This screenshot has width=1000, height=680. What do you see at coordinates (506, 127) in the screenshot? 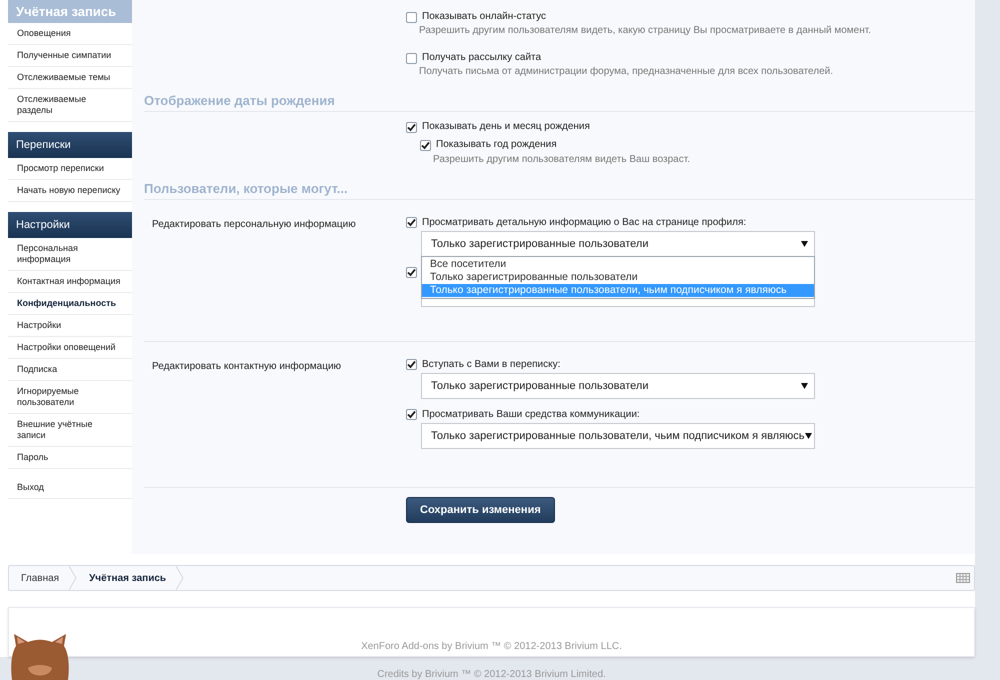
I see `option-label: Показывать день и месяц рождения` at bounding box center [506, 127].